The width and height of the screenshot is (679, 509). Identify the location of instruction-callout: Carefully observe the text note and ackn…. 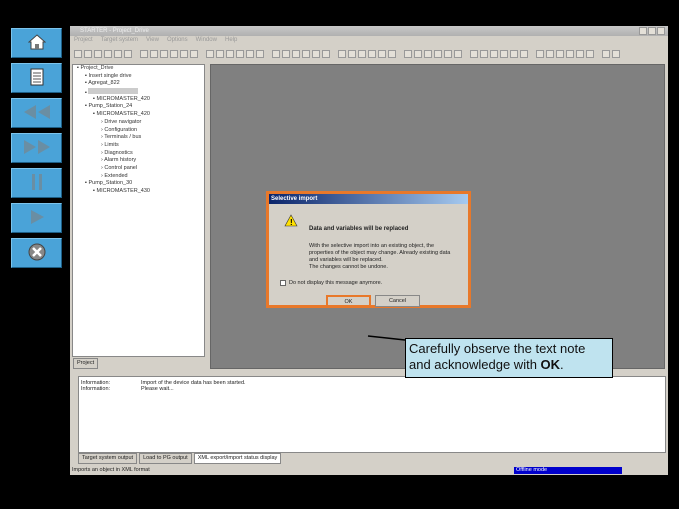
(509, 358).